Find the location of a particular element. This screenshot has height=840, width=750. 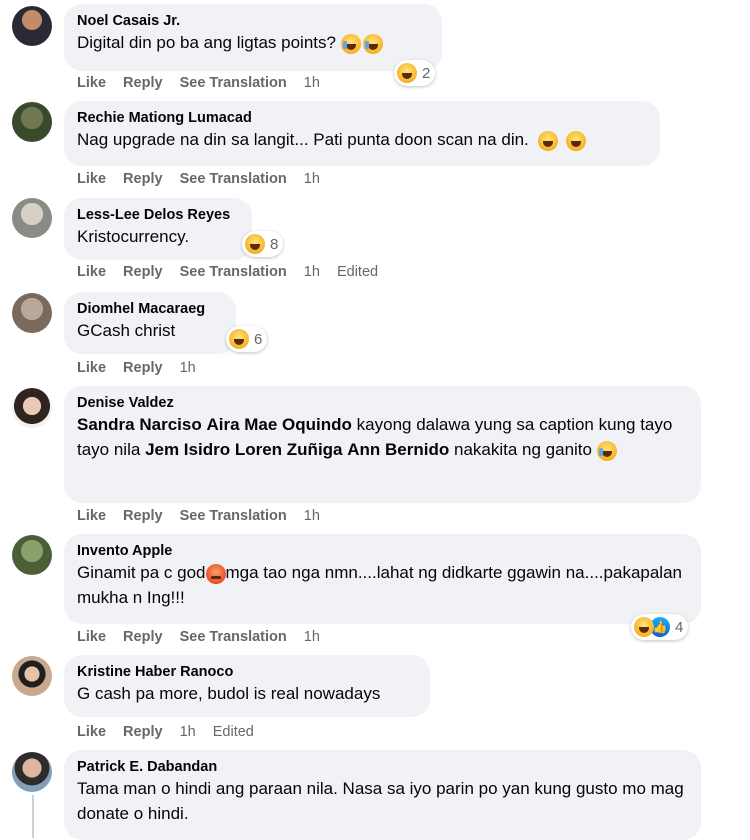

comment-actions: Like Reply 1h Edited is located at coordinates (172, 732).